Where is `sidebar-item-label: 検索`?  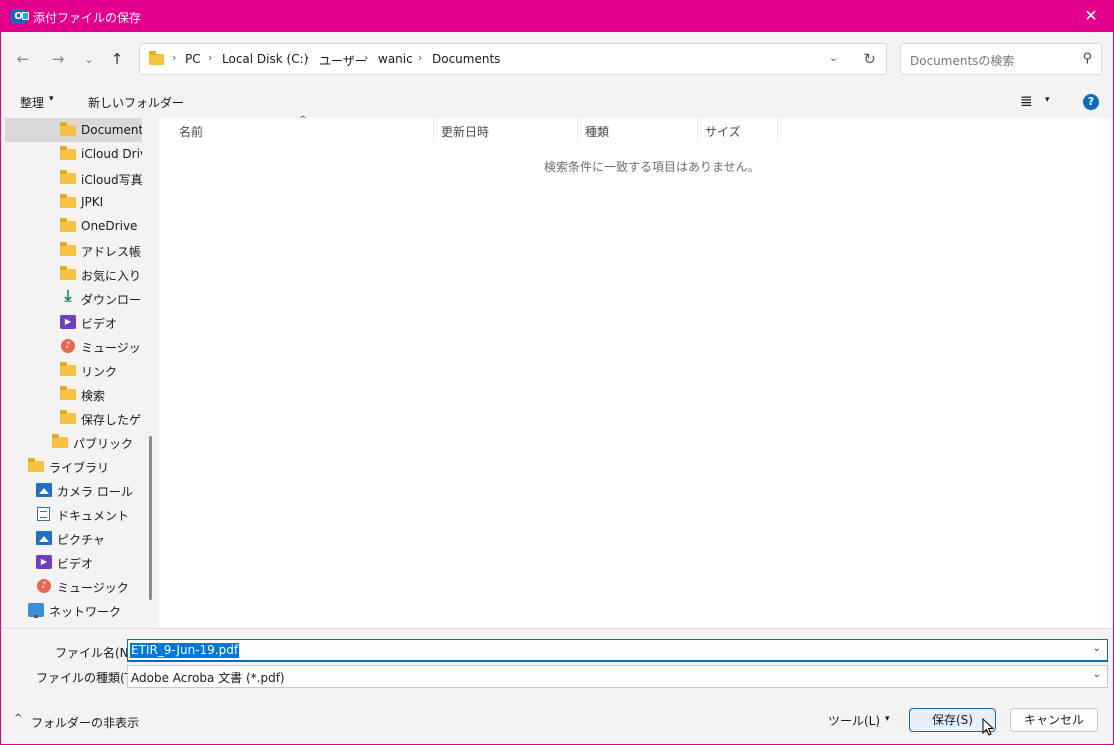 sidebar-item-label: 検索 is located at coordinates (93, 396).